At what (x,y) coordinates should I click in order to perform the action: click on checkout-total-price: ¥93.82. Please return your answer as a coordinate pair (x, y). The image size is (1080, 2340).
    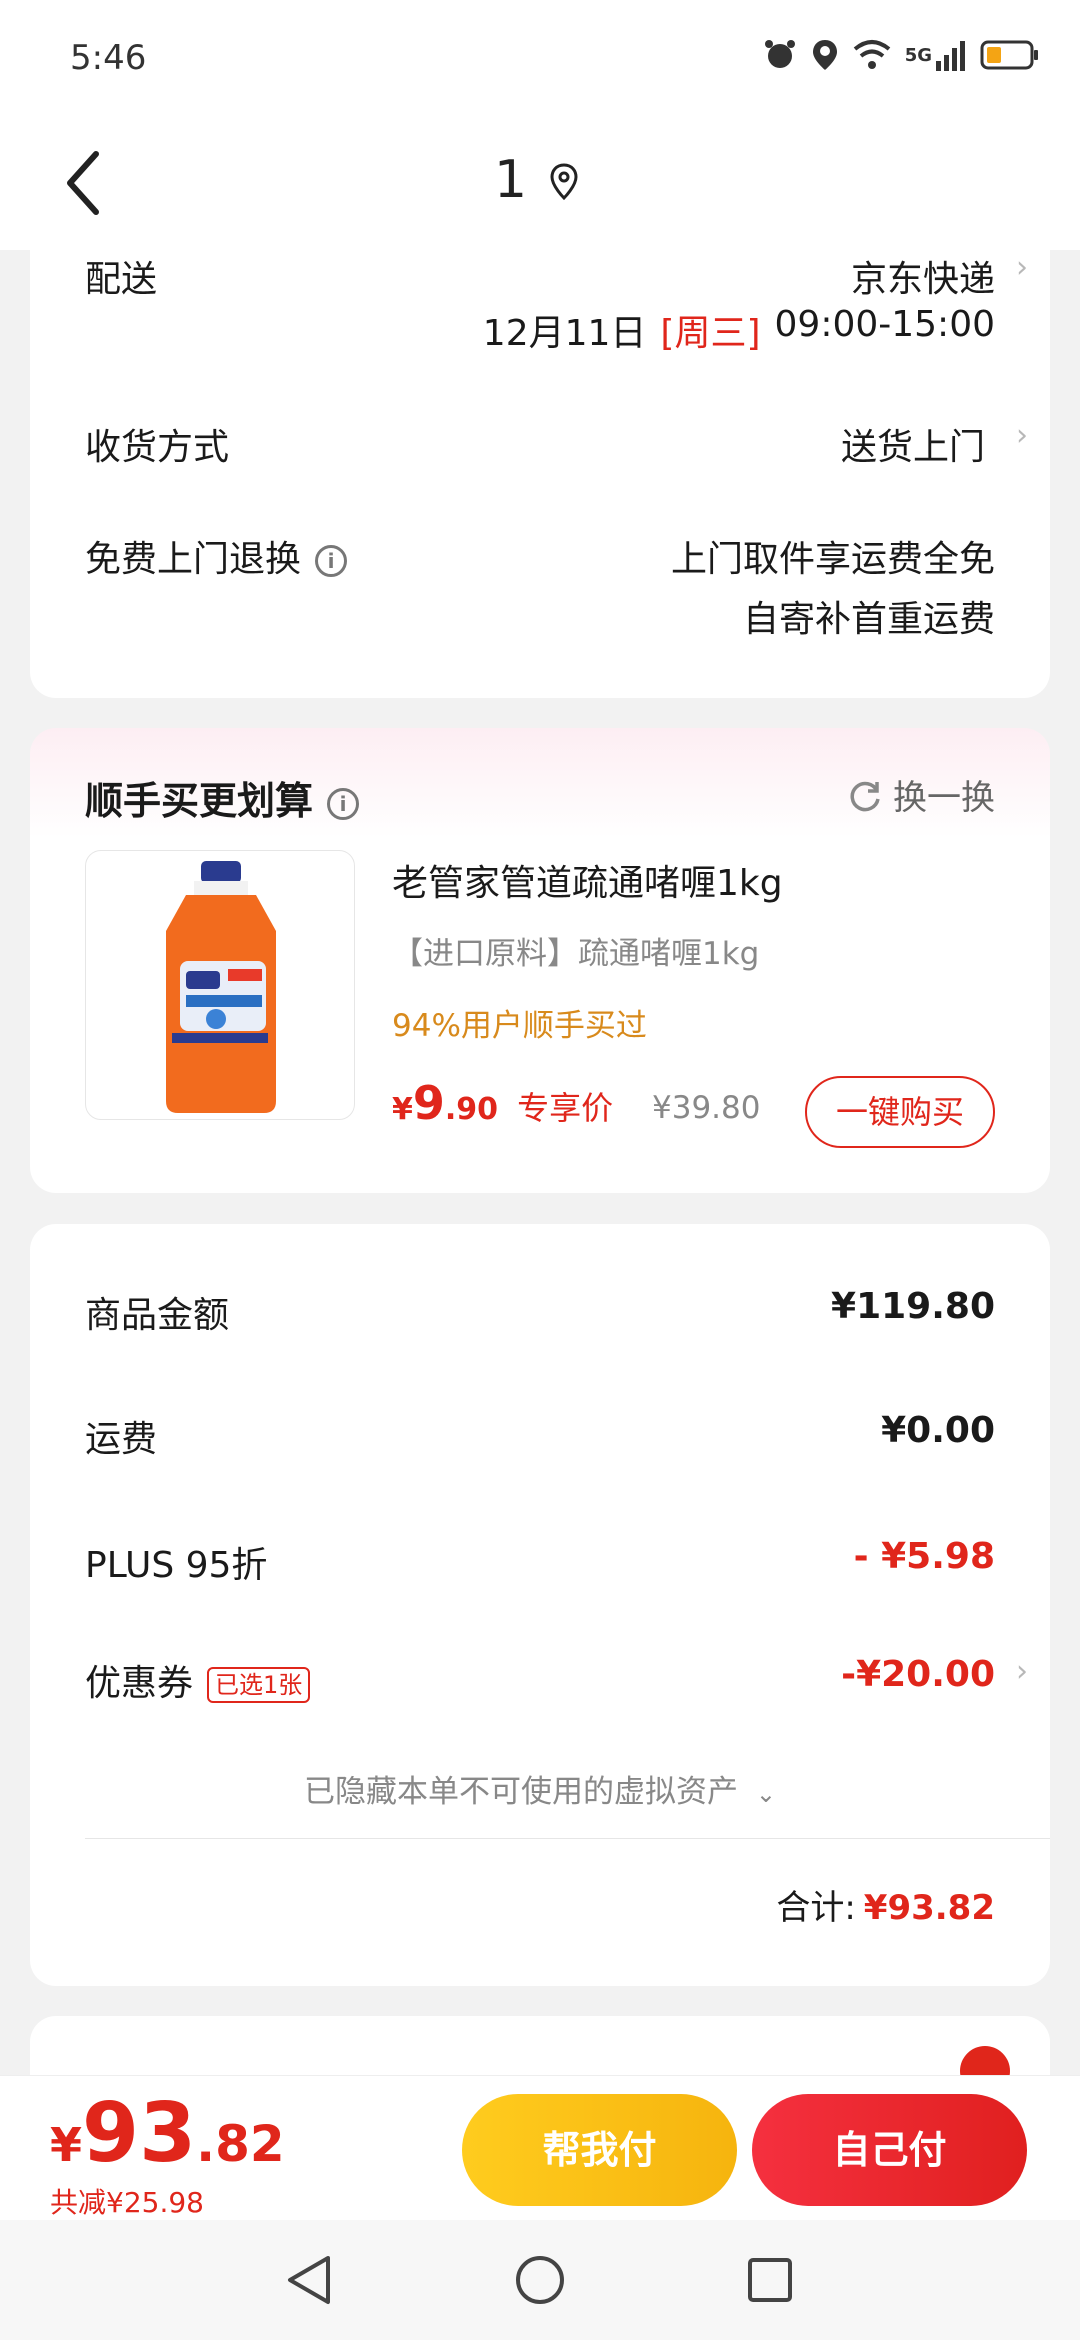
    Looking at the image, I should click on (167, 2133).